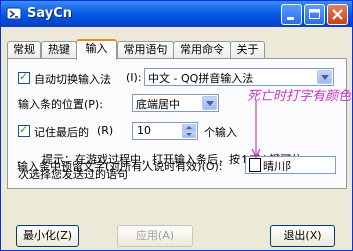 The height and width of the screenshot is (251, 353). What do you see at coordinates (60, 104) in the screenshot?
I see `input-bar-position-label: 输入条的位置(P):` at bounding box center [60, 104].